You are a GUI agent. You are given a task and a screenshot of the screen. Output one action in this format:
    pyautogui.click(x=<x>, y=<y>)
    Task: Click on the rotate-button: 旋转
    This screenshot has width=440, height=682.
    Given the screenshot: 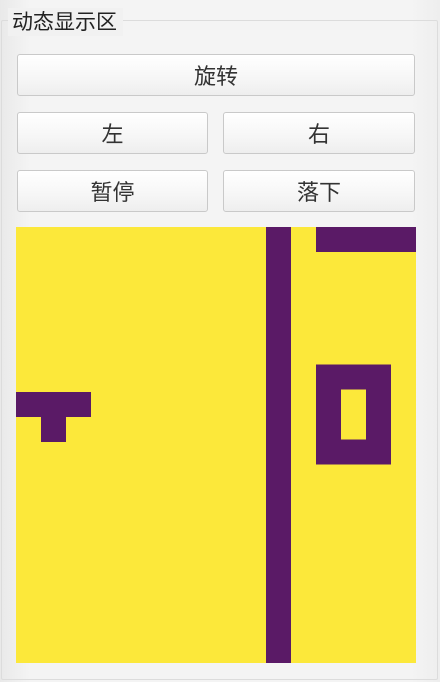 What is the action you would take?
    pyautogui.click(x=216, y=75)
    